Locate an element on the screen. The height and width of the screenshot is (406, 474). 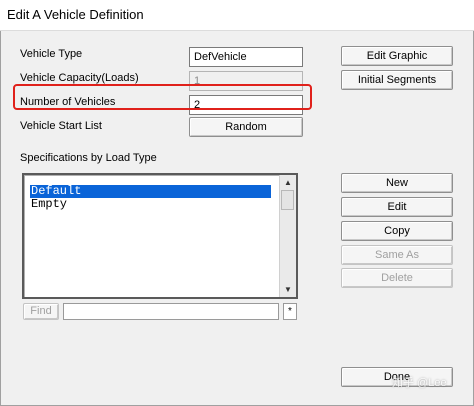
find-input is located at coordinates (171, 311).